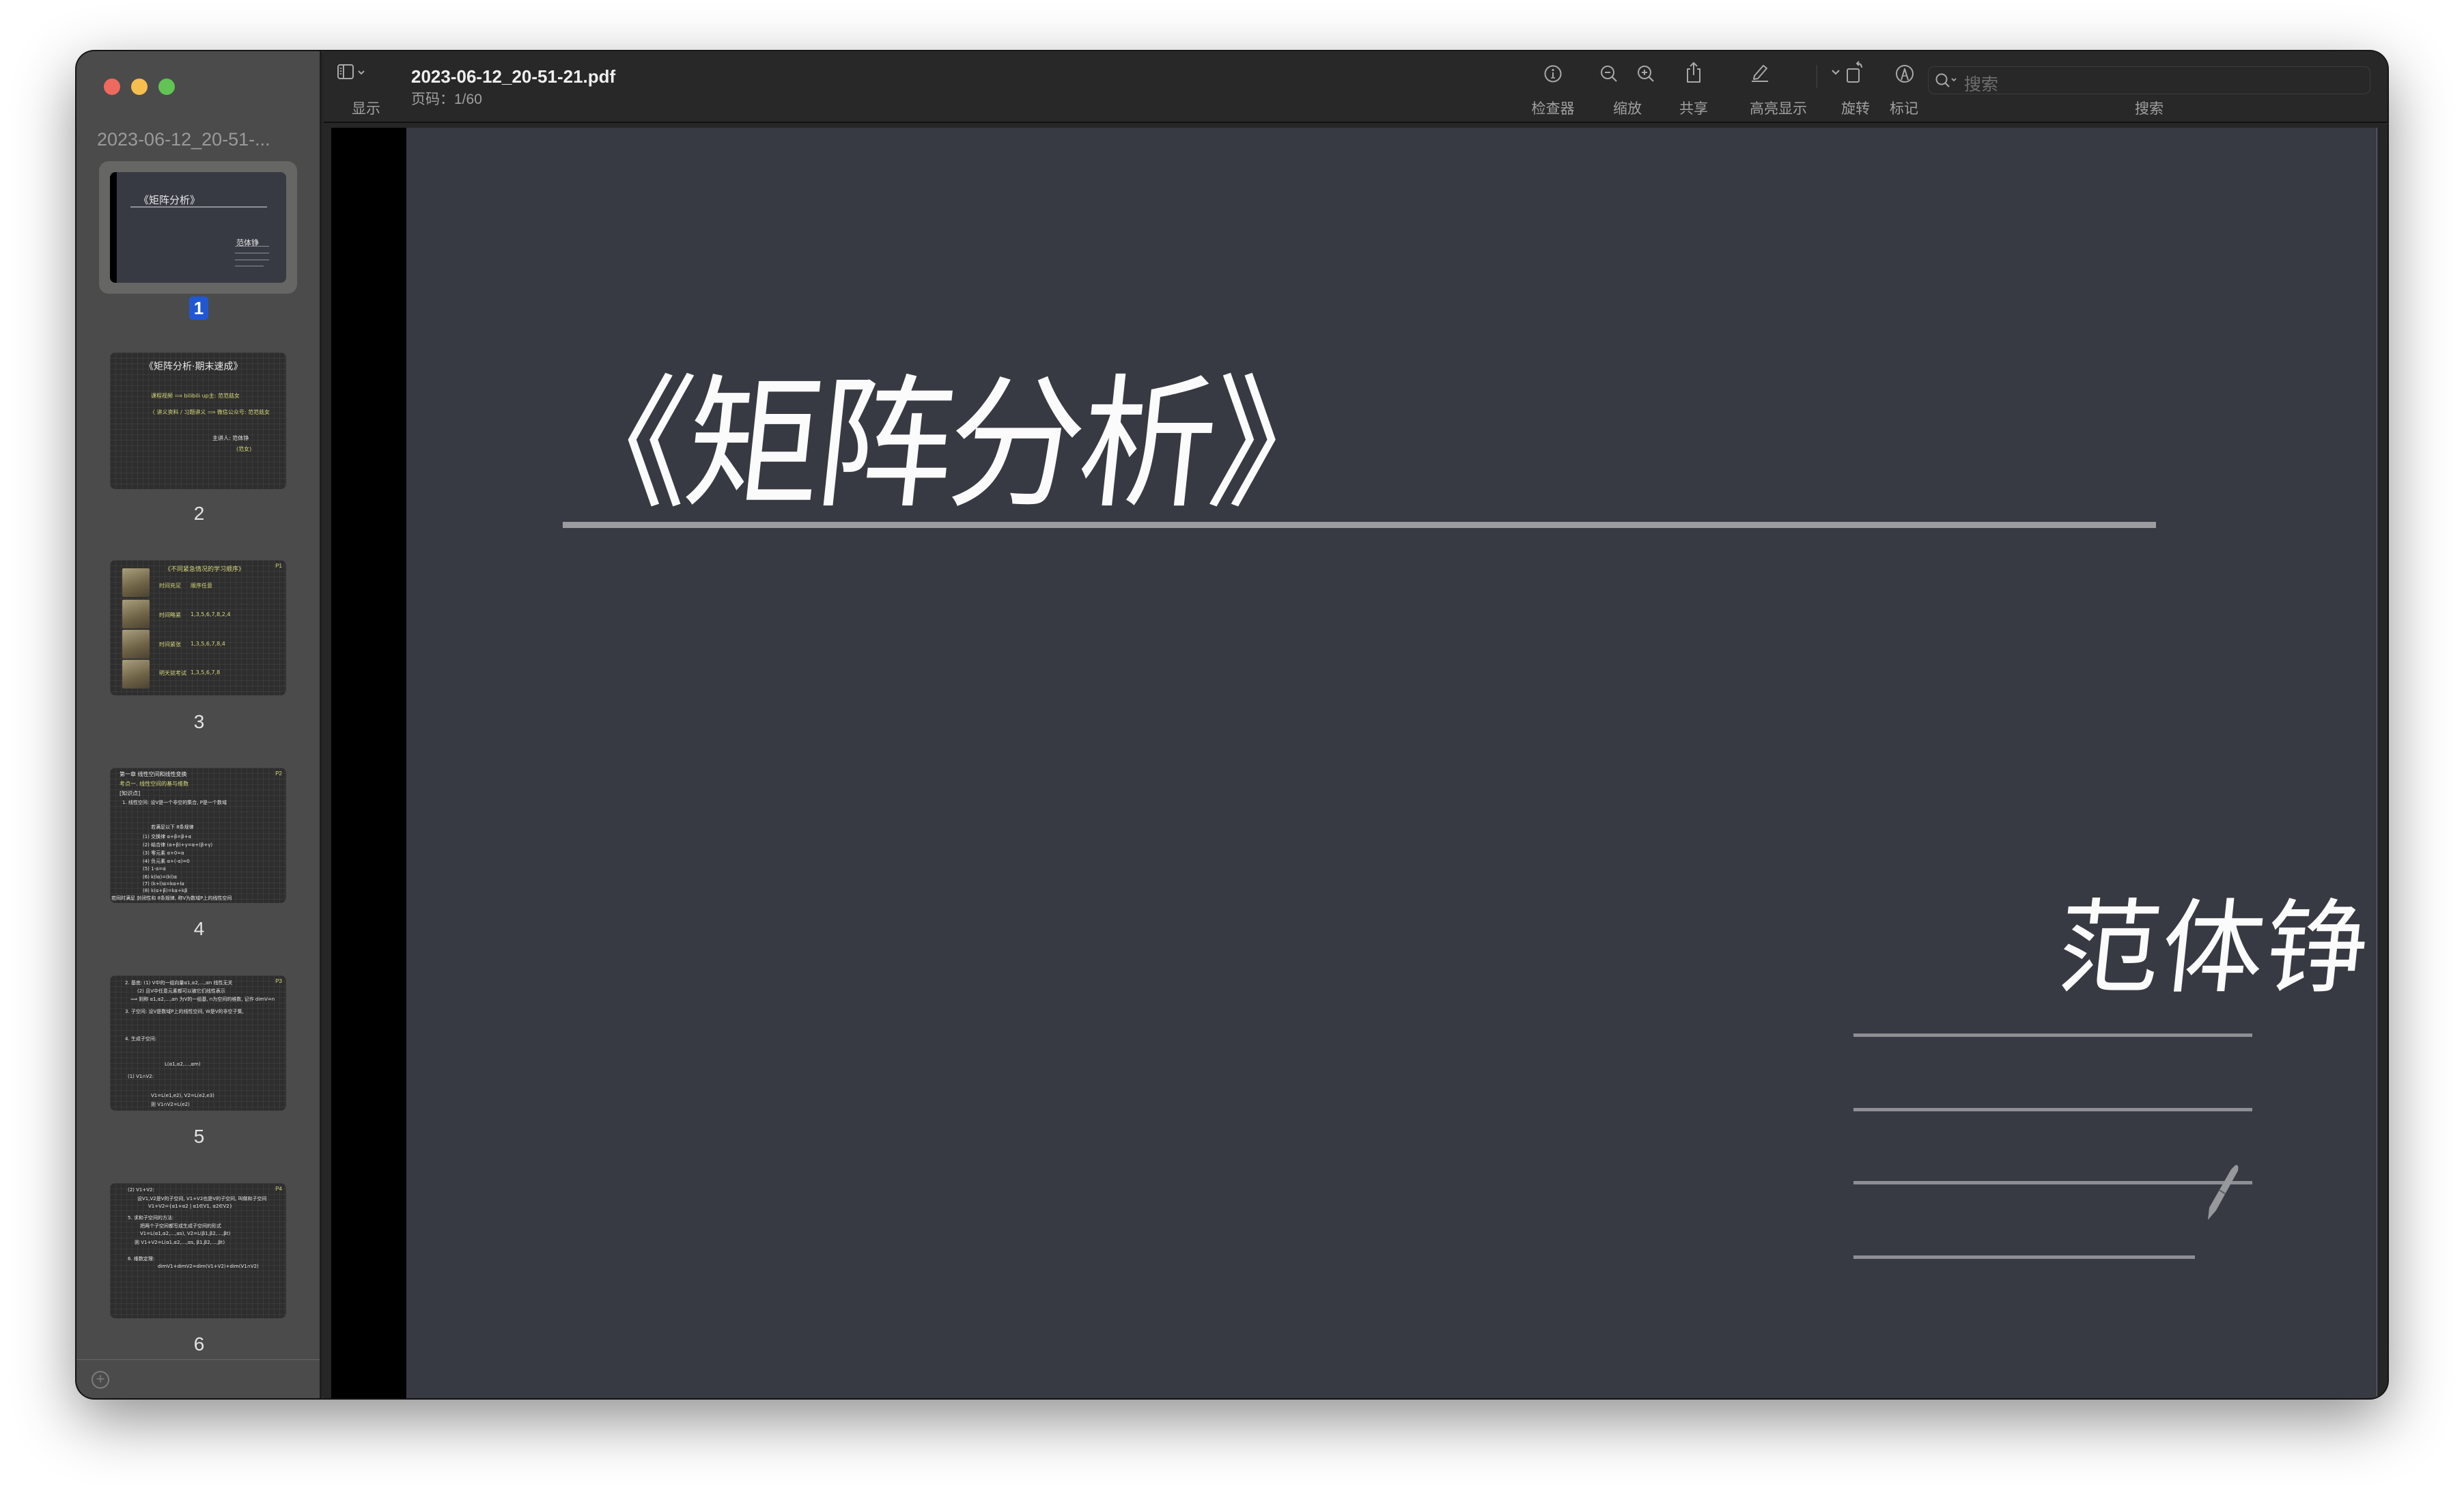 The image size is (2464, 1500). Describe the element at coordinates (208, 644) in the screenshot. I see `thumbnail-row-value: 1,3,5,6,7,8,4` at that location.